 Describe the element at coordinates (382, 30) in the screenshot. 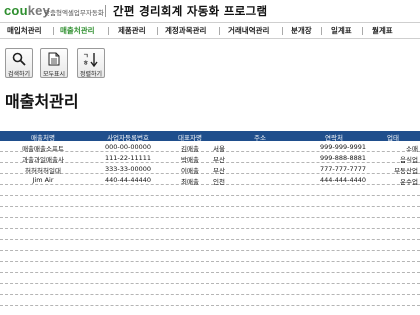

I see `nav-item-monthly-summary: 월계표` at that location.